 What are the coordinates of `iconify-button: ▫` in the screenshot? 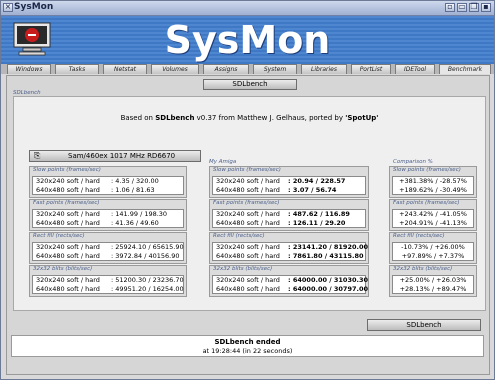 It's located at (450, 7).